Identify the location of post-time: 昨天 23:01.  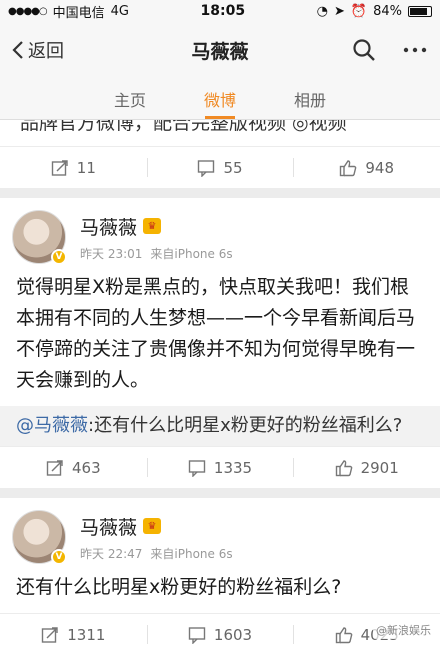
(111, 253).